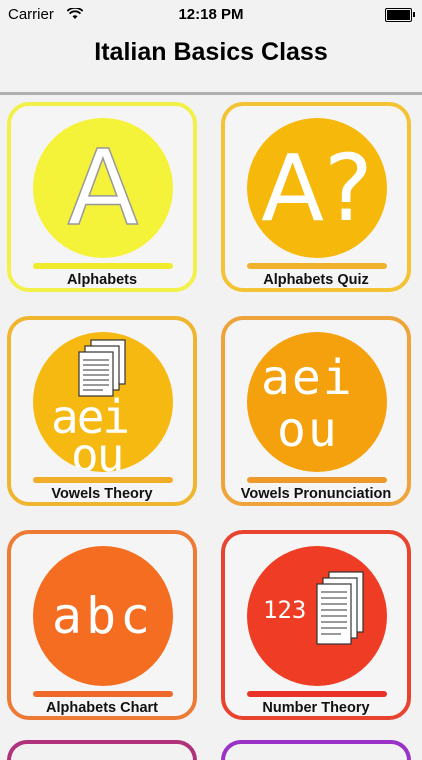 Image resolution: width=422 pixels, height=760 pixels. What do you see at coordinates (316, 750) in the screenshot?
I see `tile-partial-right` at bounding box center [316, 750].